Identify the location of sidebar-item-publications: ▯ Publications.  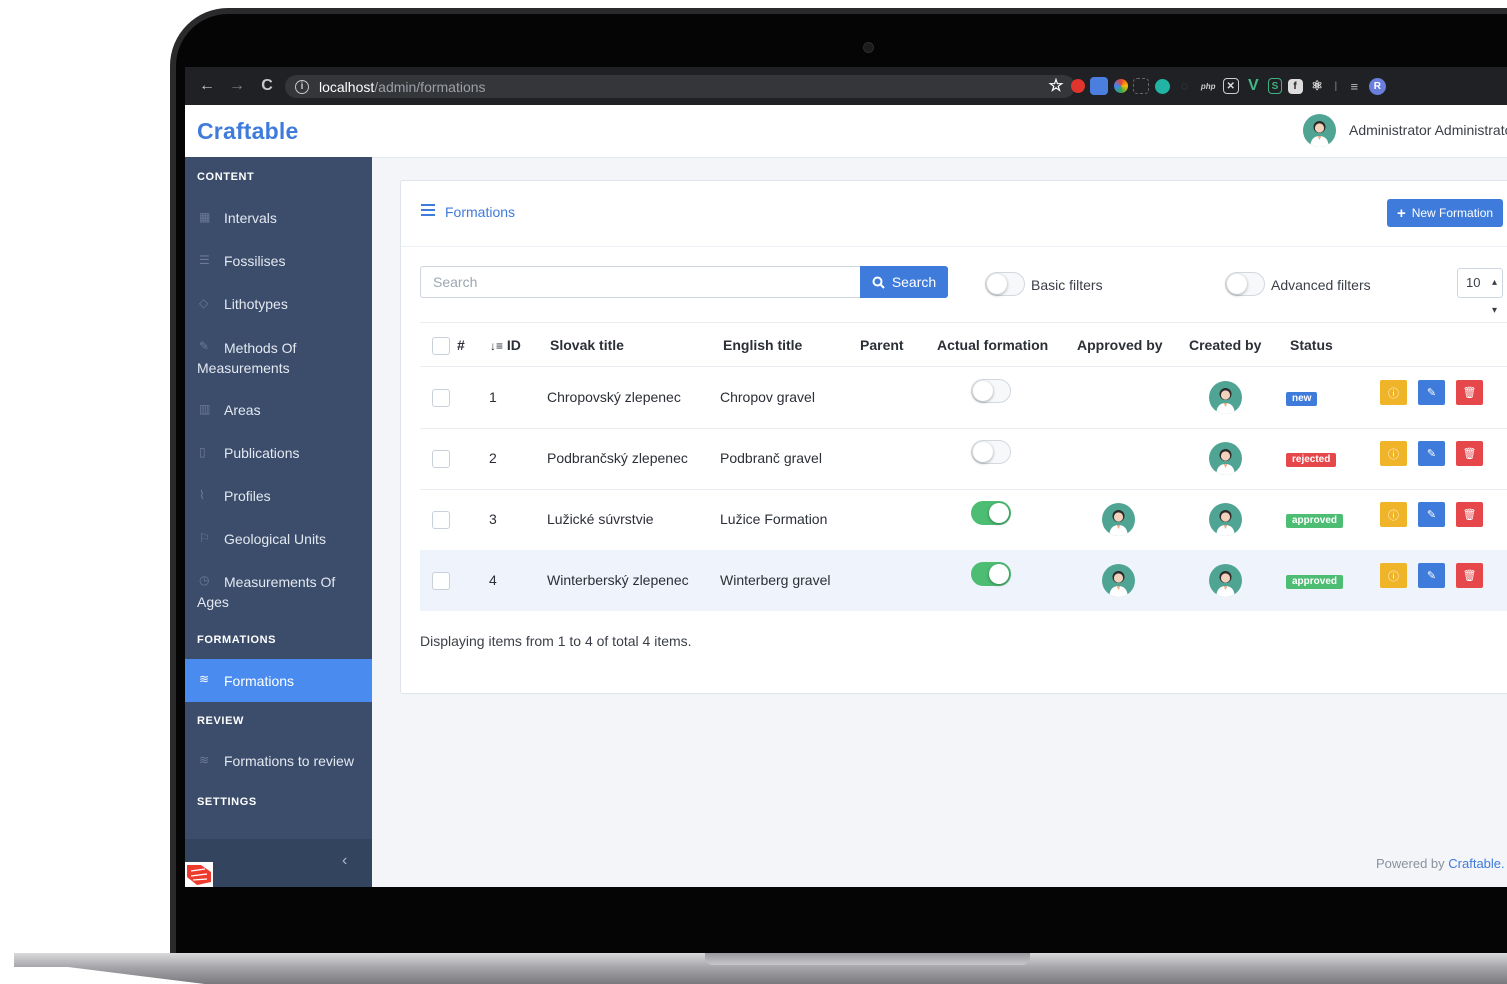
(278, 453).